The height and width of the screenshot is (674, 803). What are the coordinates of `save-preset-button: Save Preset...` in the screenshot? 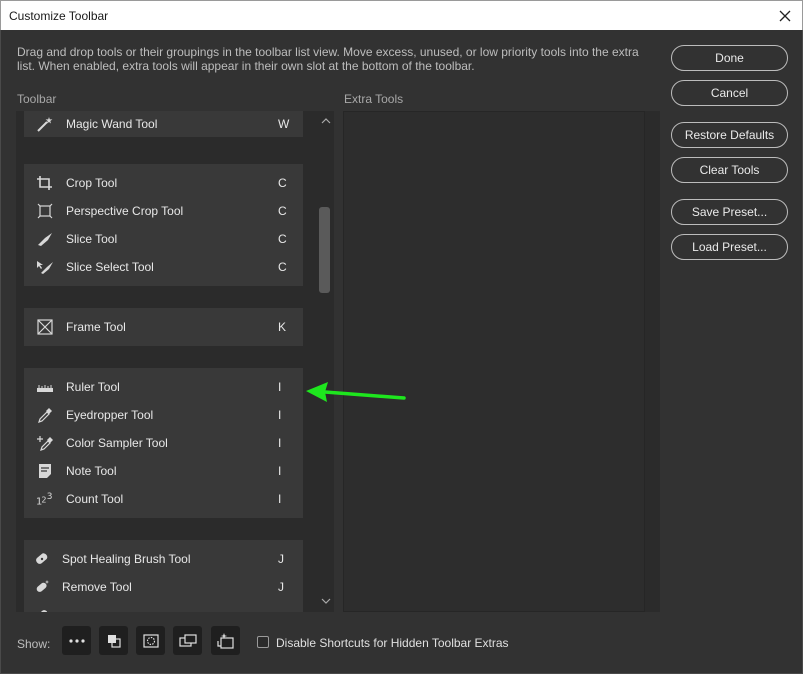 It's located at (729, 212).